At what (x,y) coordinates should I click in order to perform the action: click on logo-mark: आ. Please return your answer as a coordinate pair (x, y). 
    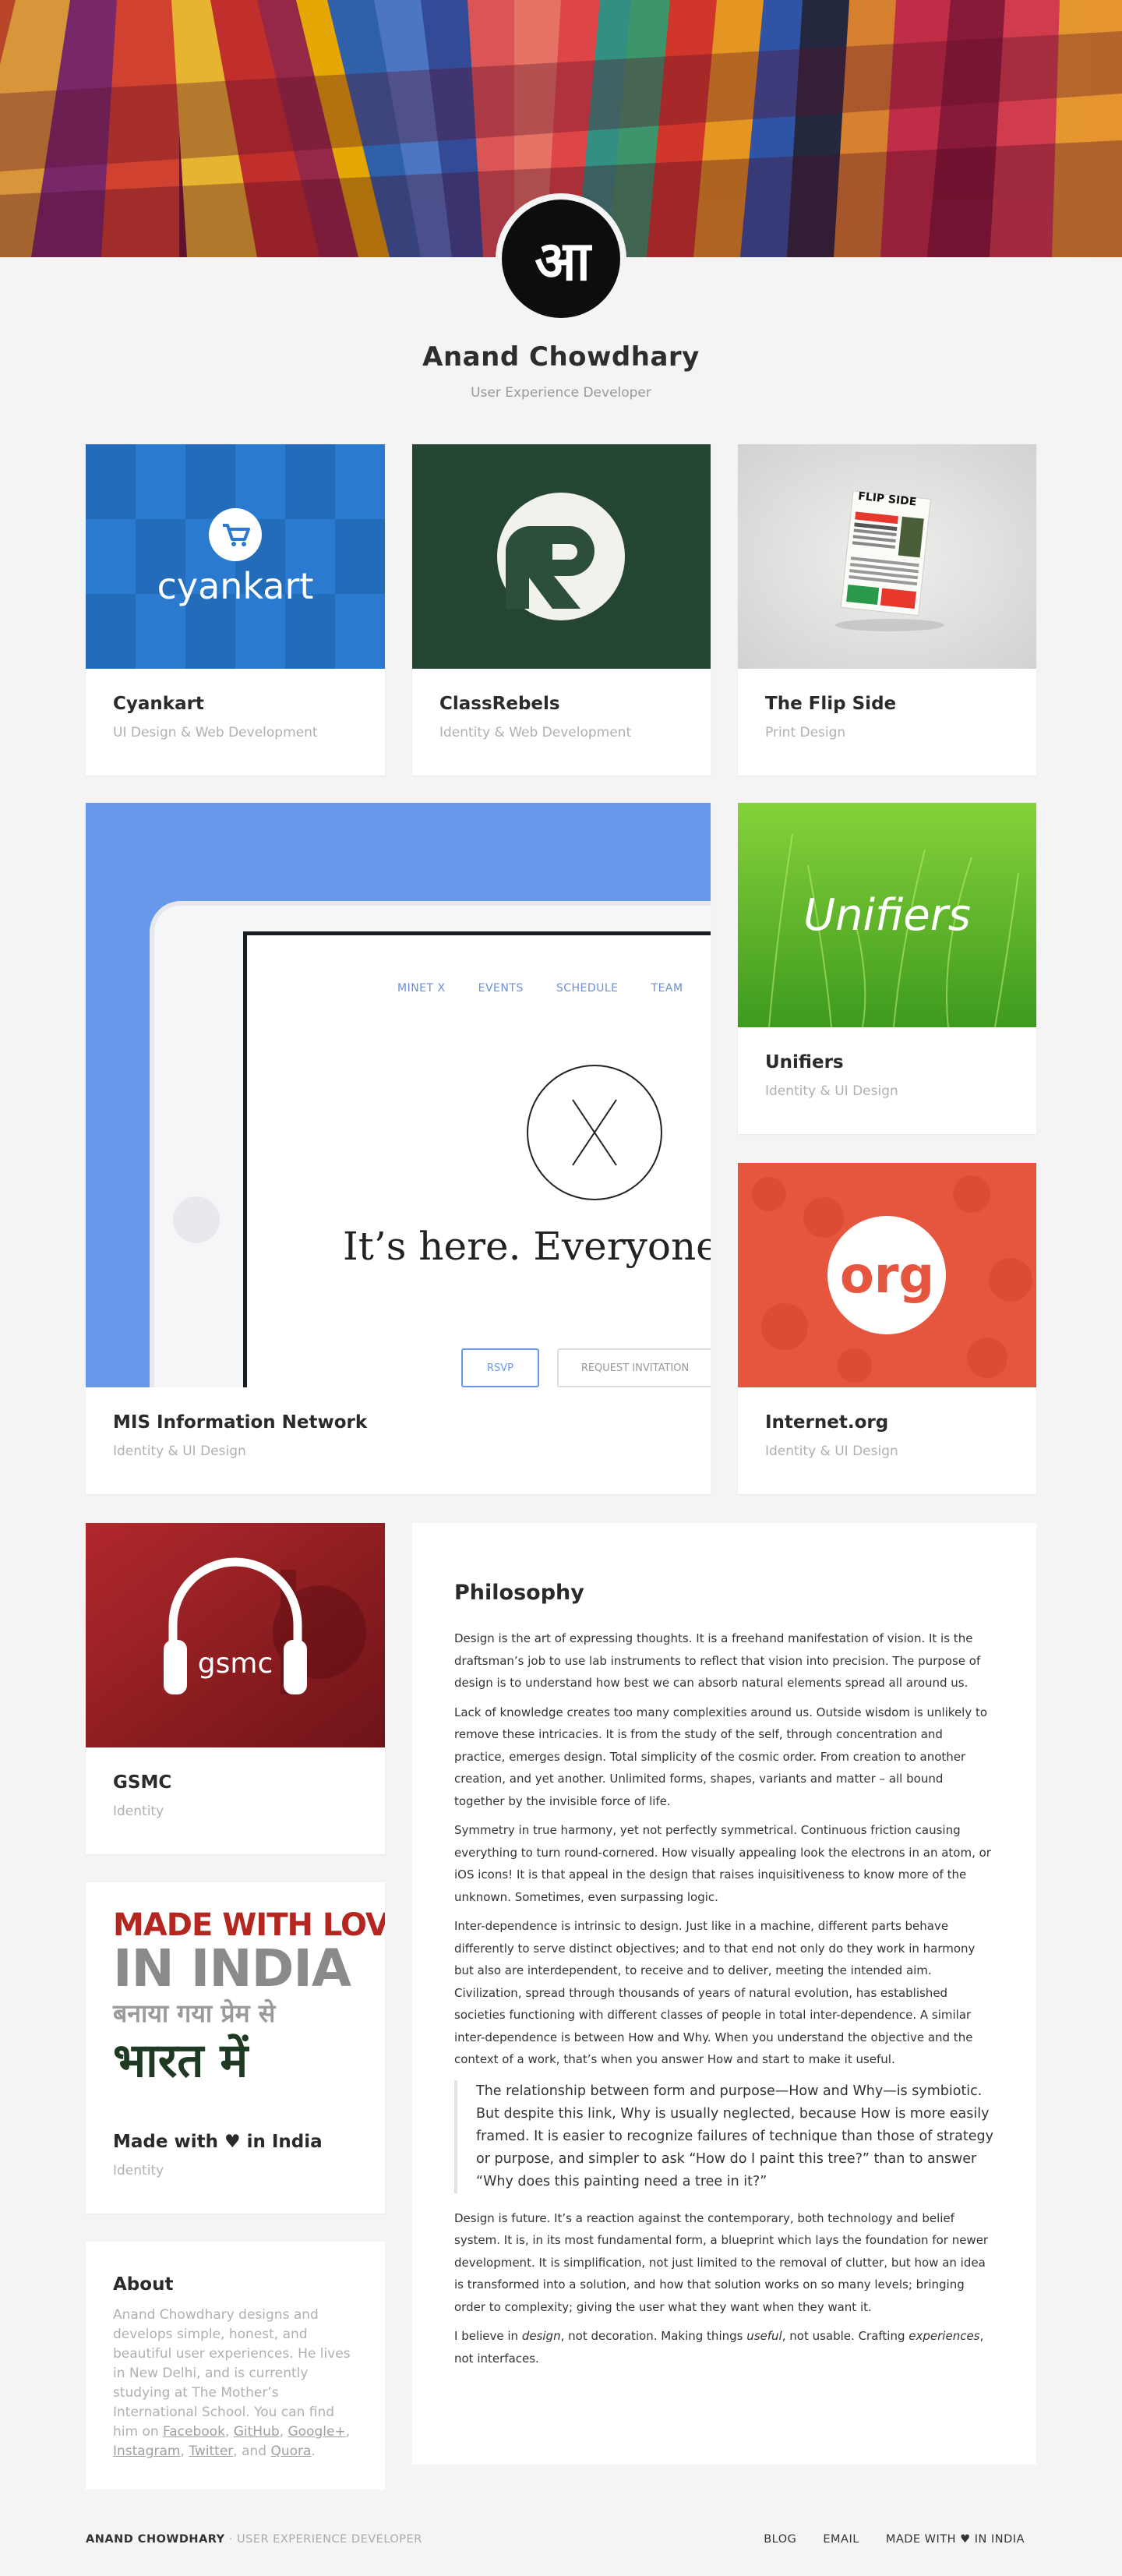
    Looking at the image, I should click on (561, 259).